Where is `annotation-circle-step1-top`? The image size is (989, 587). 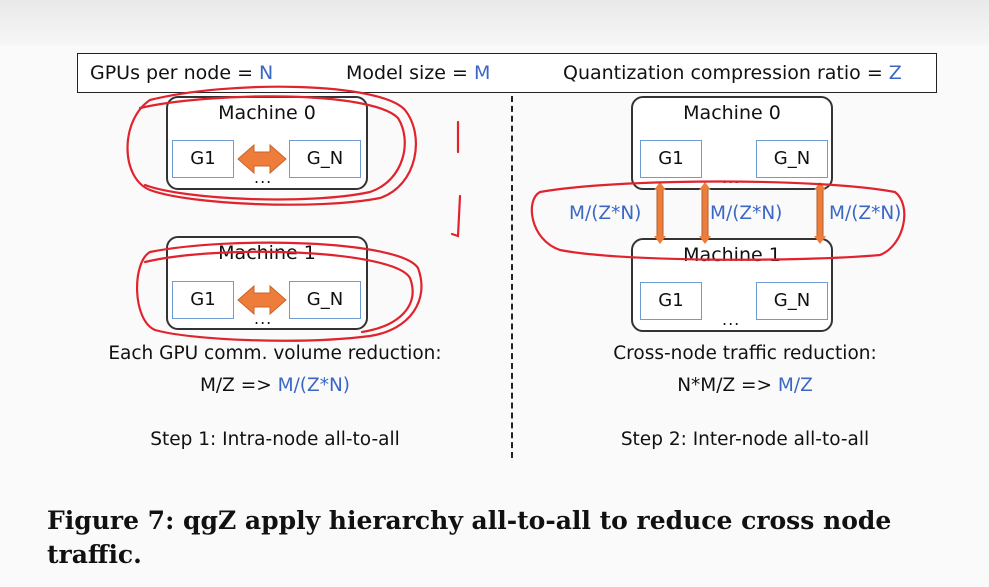 annotation-circle-step1-top is located at coordinates (271, 145).